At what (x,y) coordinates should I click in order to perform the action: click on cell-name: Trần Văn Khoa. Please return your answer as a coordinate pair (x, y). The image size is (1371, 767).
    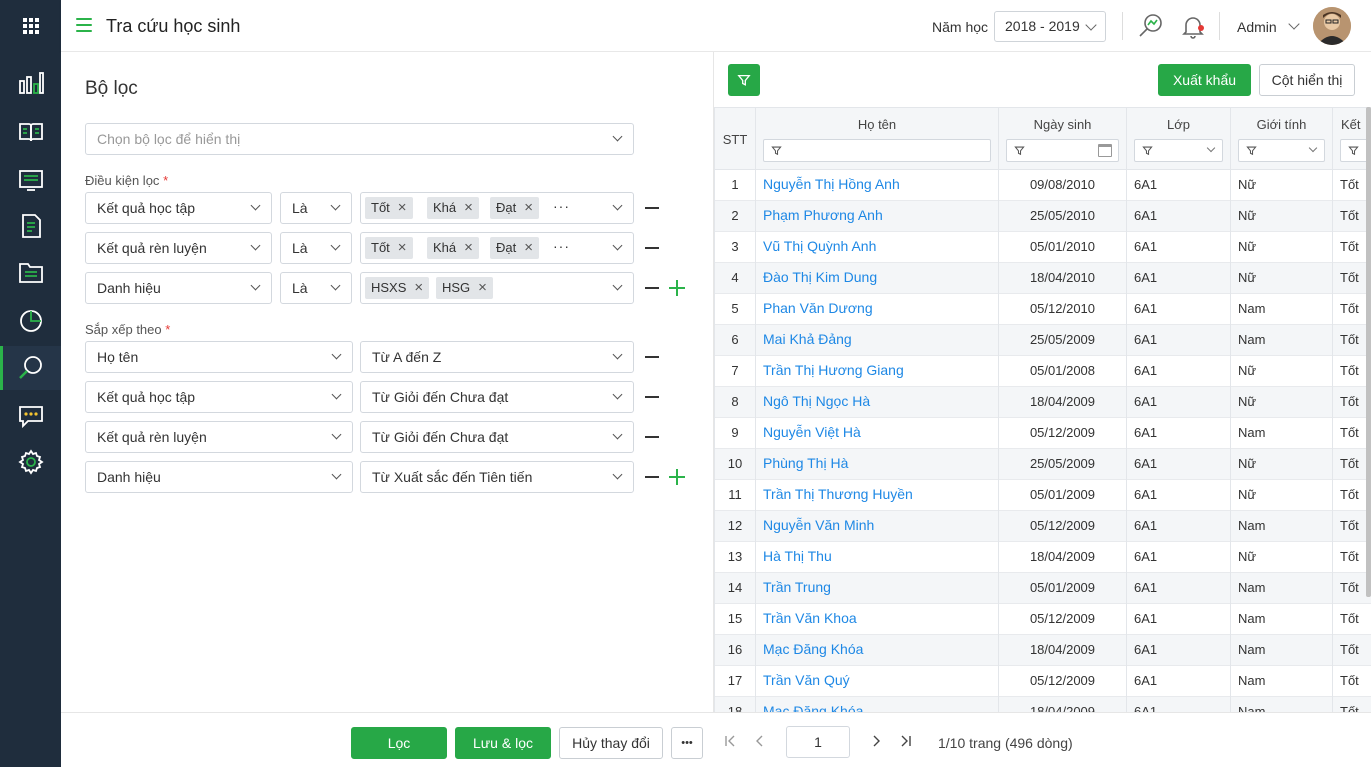
    Looking at the image, I should click on (877, 619).